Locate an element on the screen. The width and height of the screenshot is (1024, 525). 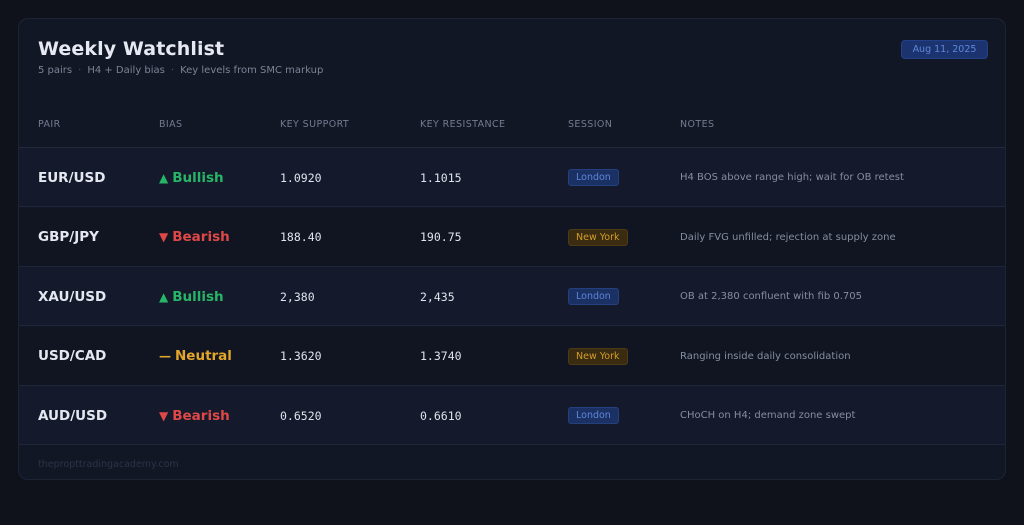
key-resistance-cell: 0.6610 is located at coordinates (441, 415).